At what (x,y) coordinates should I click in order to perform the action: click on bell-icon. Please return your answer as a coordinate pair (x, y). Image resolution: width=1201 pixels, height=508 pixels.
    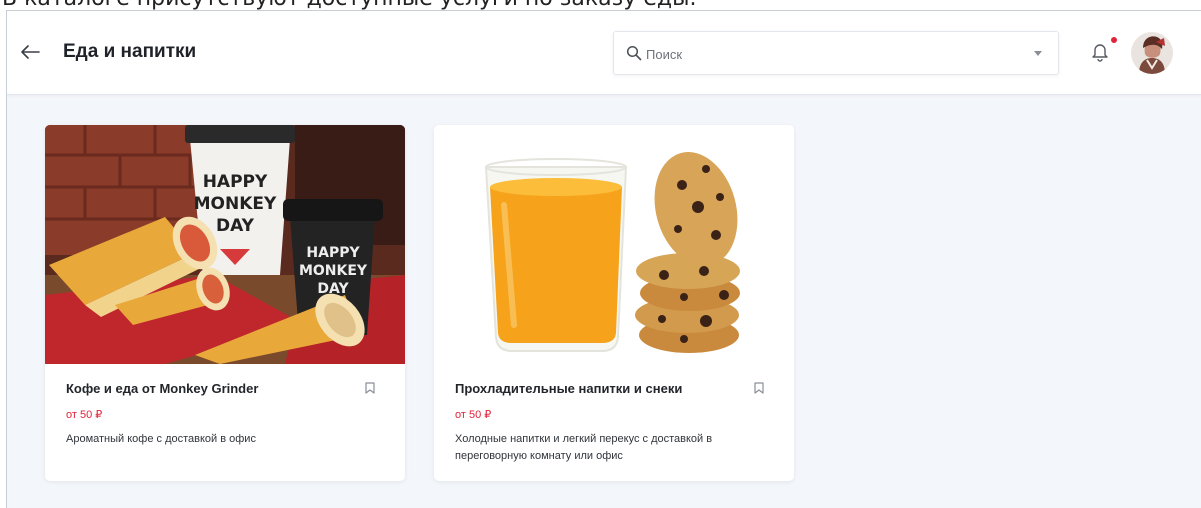
    Looking at the image, I should click on (1100, 51).